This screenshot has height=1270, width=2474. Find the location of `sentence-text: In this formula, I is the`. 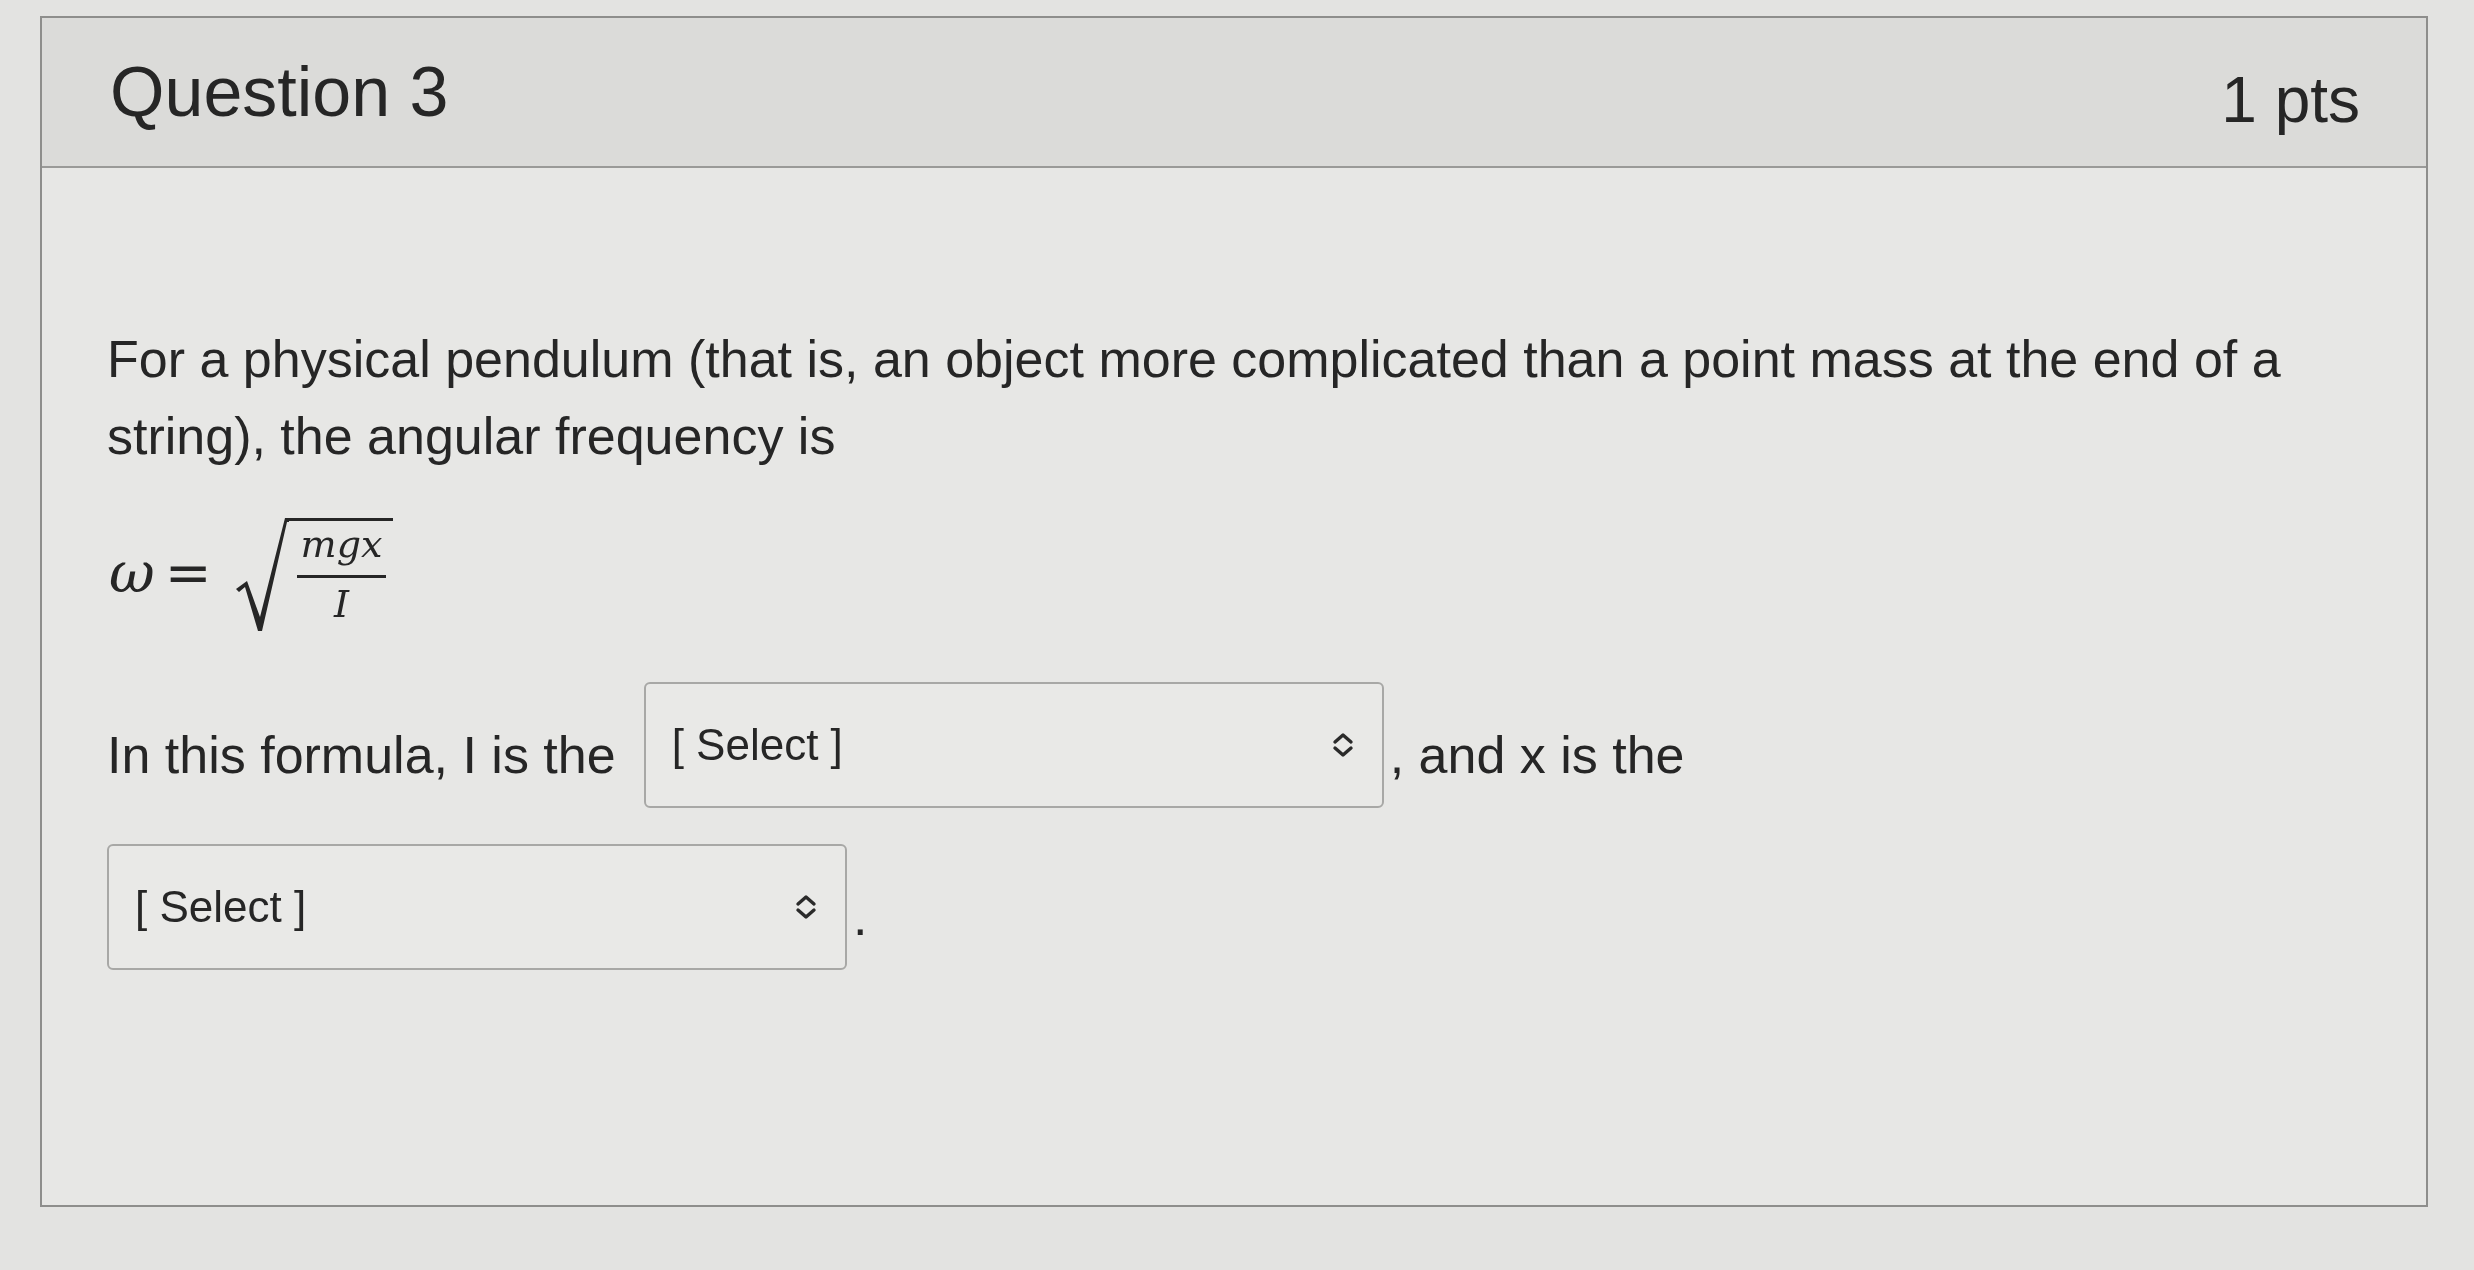

sentence-text: In this formula, I is the is located at coordinates (361, 755).